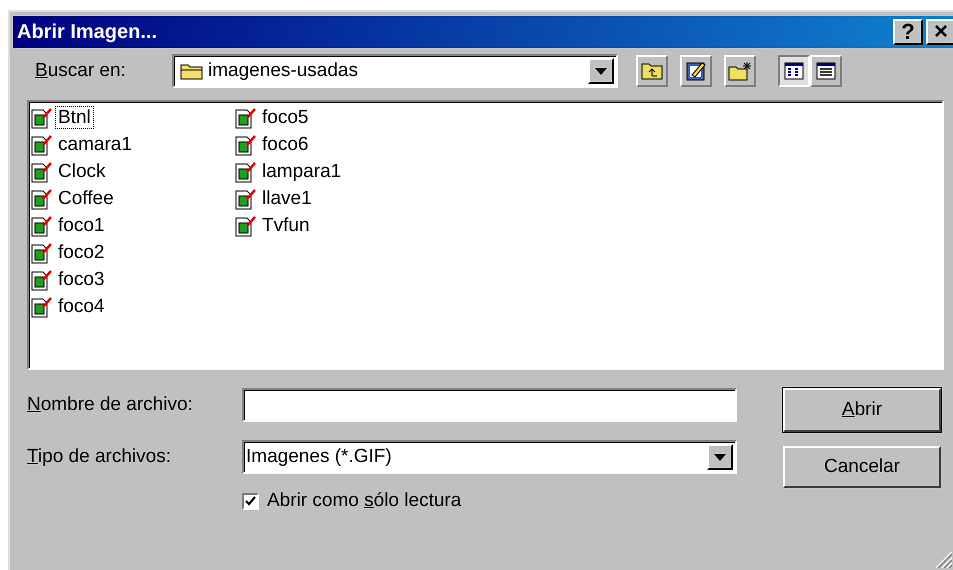  What do you see at coordinates (696, 71) in the screenshot?
I see `pencil-folder-icon` at bounding box center [696, 71].